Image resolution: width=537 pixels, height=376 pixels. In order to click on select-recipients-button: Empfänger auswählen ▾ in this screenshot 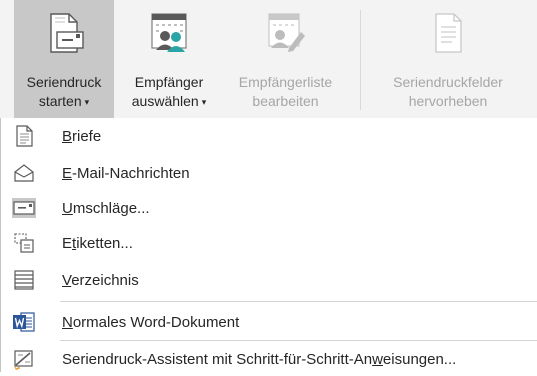, I will do `click(169, 59)`.